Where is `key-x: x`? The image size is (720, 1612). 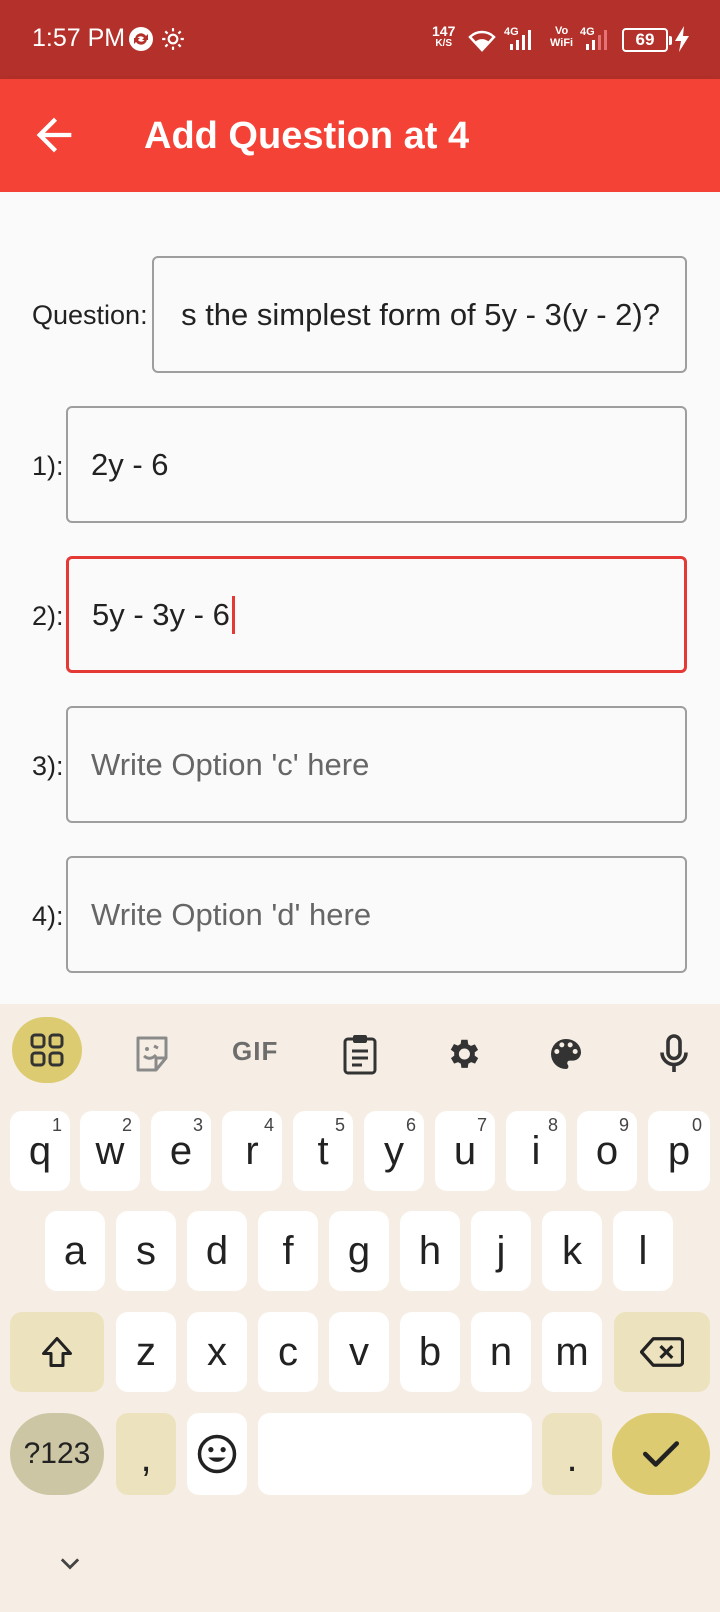
key-x: x is located at coordinates (217, 1352).